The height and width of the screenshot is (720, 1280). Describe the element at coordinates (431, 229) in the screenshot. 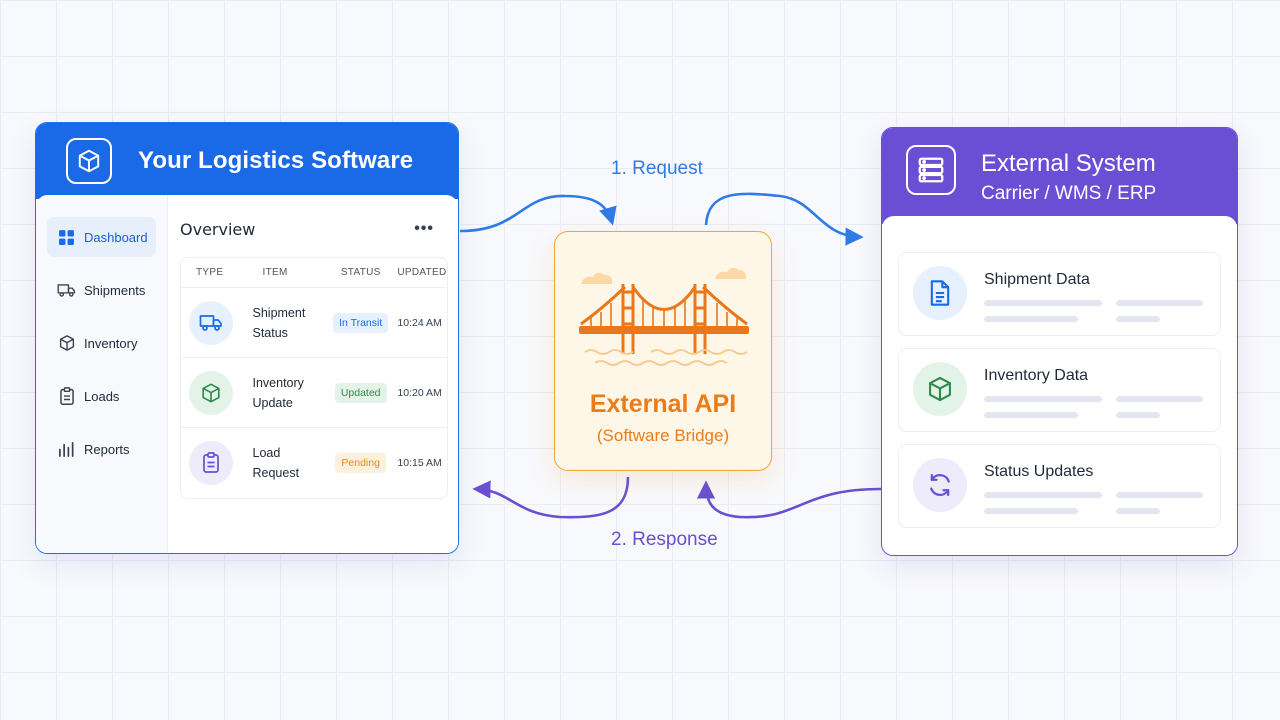

I see `more-options-button: •••` at that location.